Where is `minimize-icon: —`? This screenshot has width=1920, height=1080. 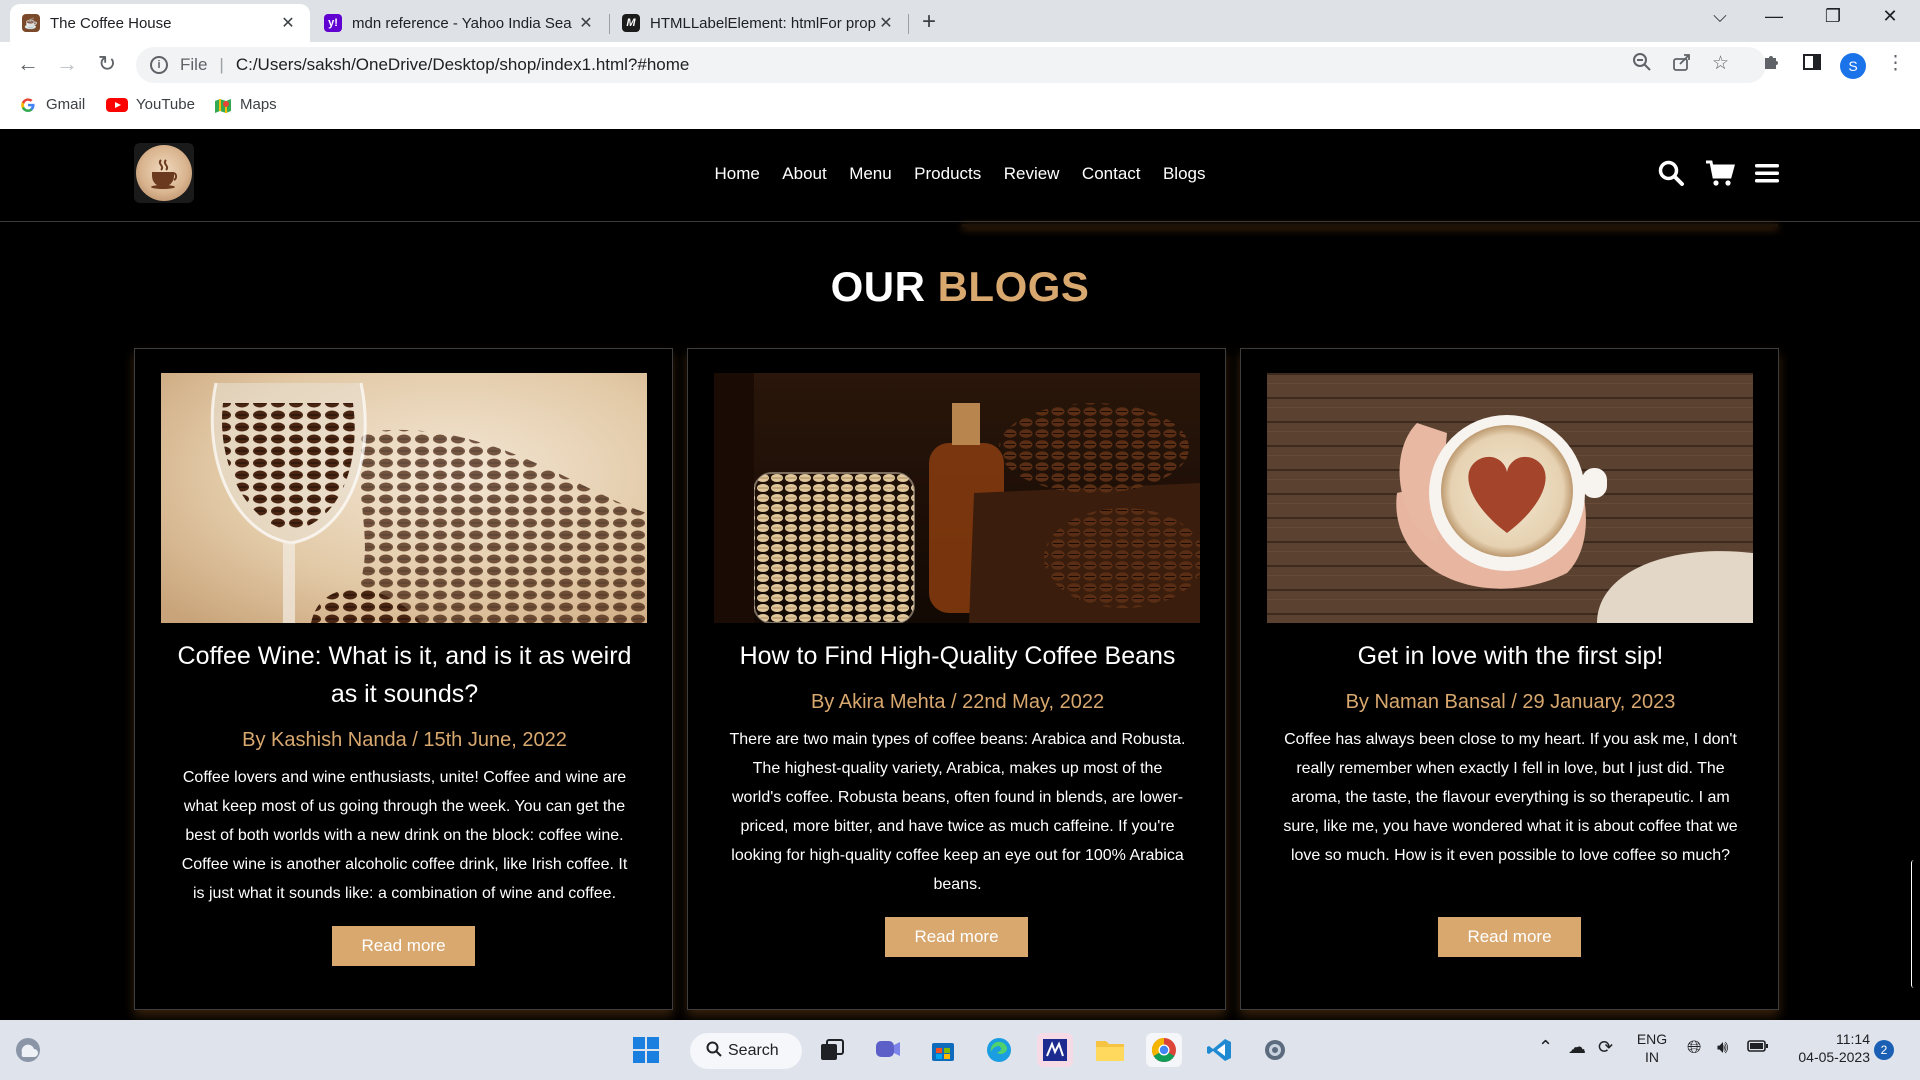 minimize-icon: — is located at coordinates (1774, 16).